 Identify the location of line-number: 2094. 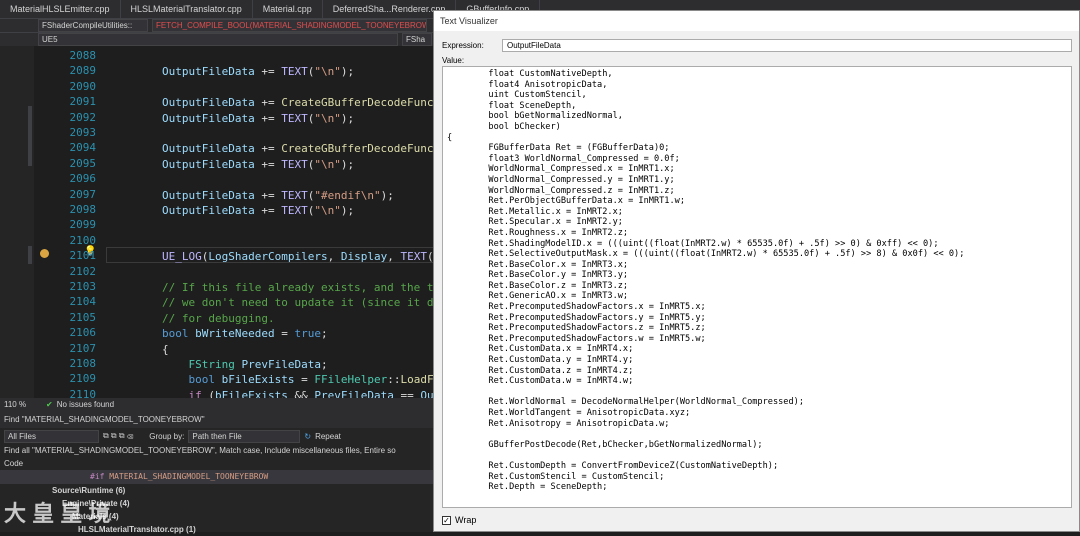
(83, 148).